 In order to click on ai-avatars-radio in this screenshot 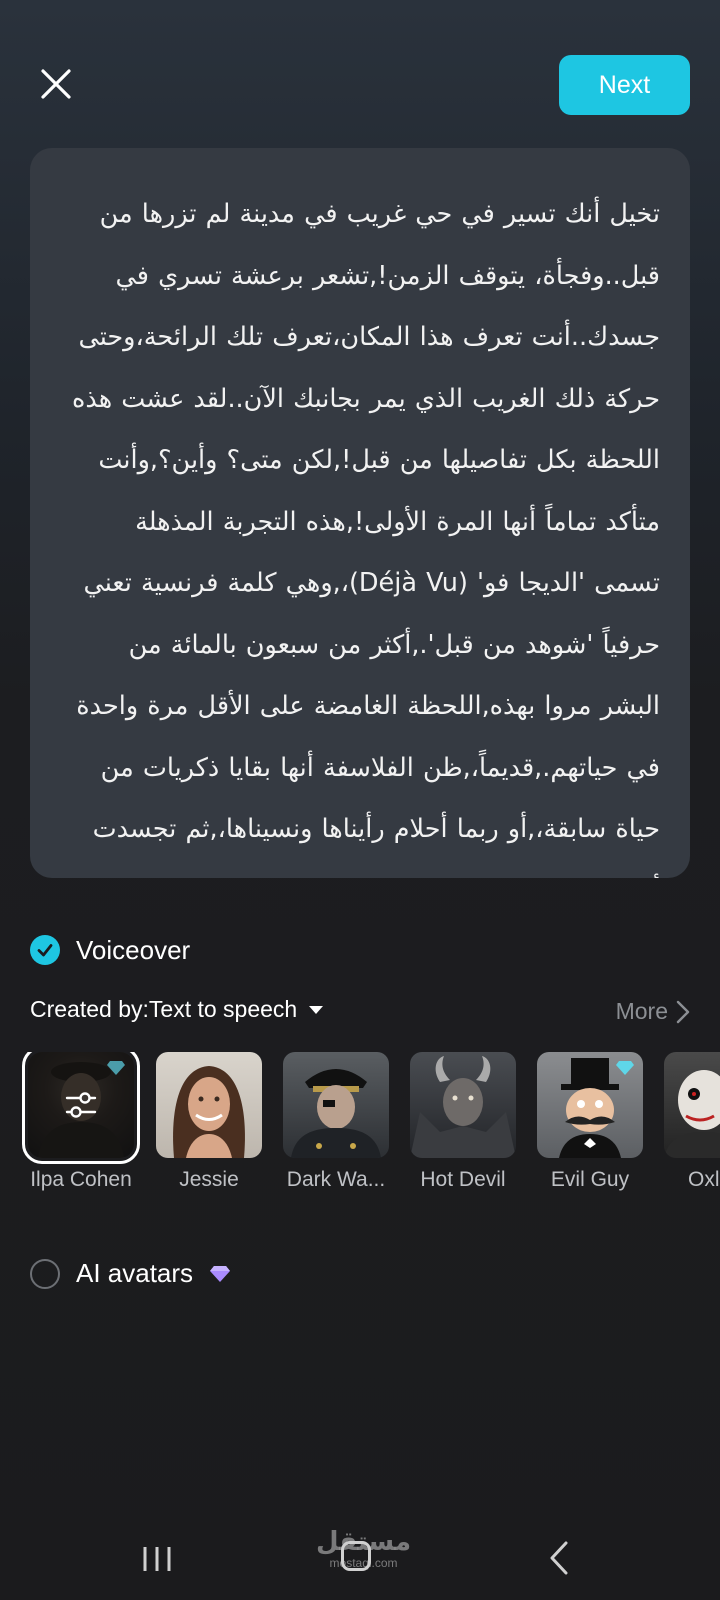, I will do `click(45, 1273)`.